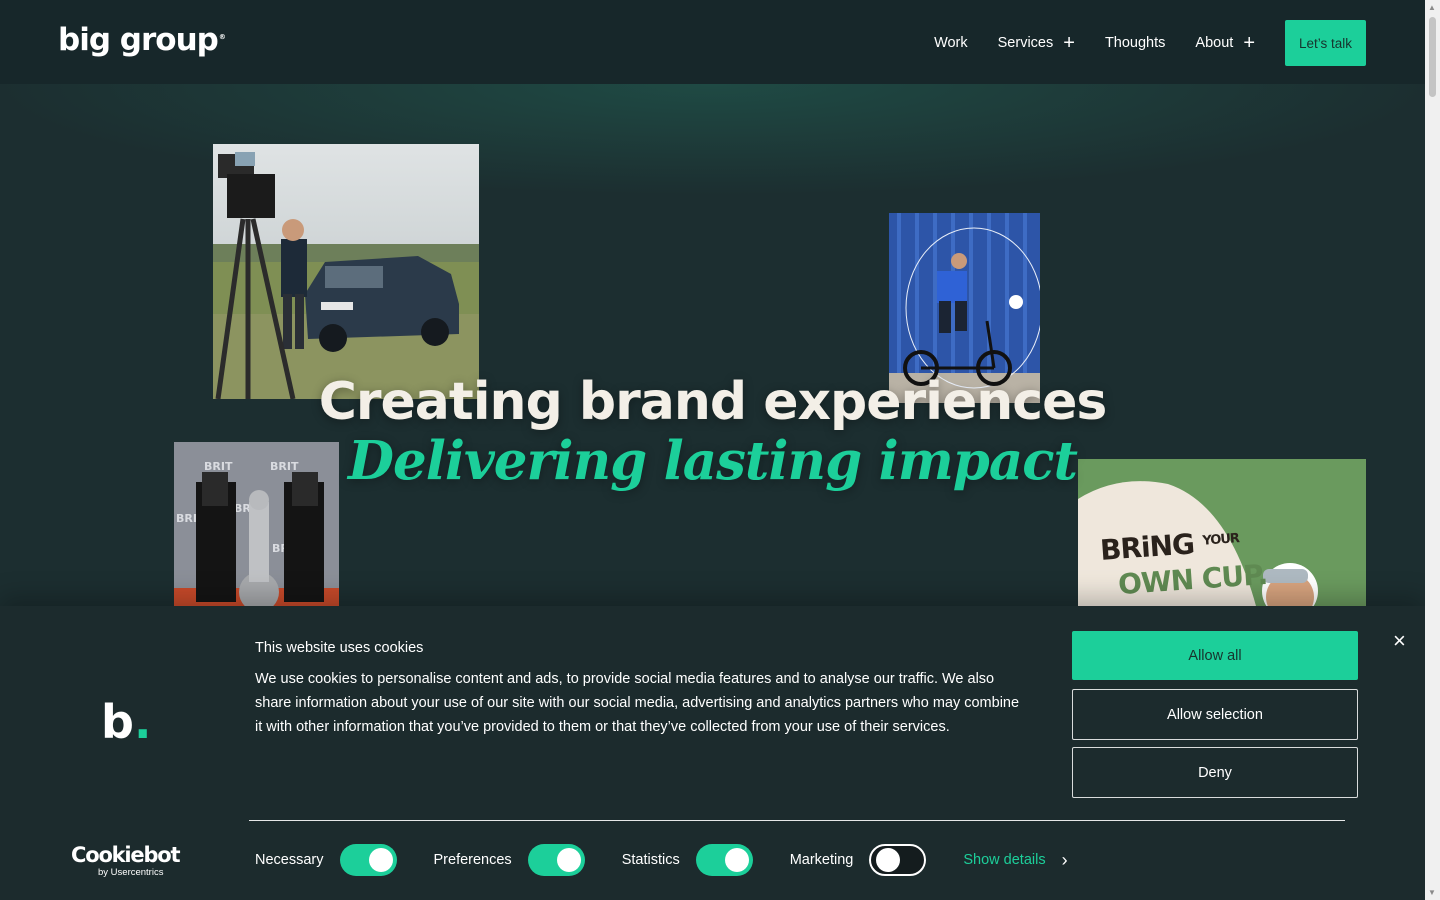 This screenshot has width=1440, height=900. What do you see at coordinates (1432, 450) in the screenshot?
I see `page-scrollbar: ▲ ▼` at bounding box center [1432, 450].